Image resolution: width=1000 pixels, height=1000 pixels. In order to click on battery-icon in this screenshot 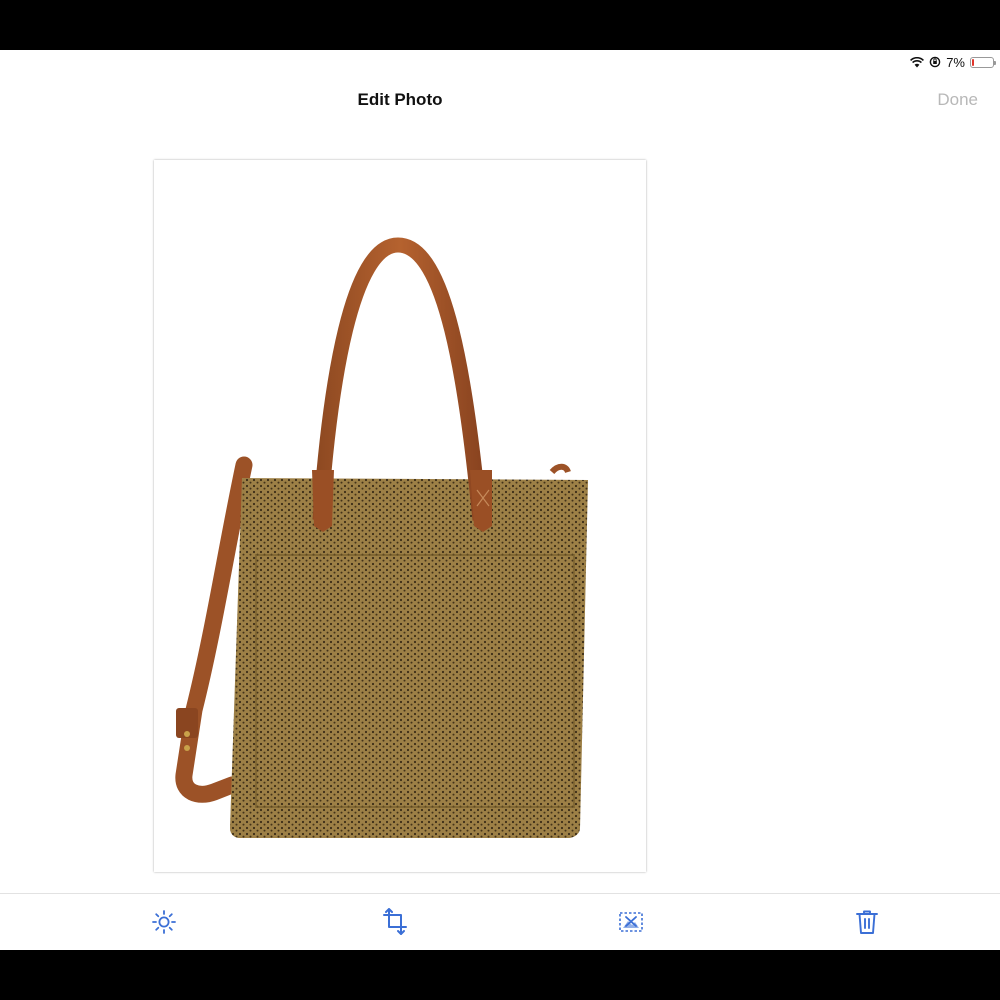, I will do `click(983, 62)`.